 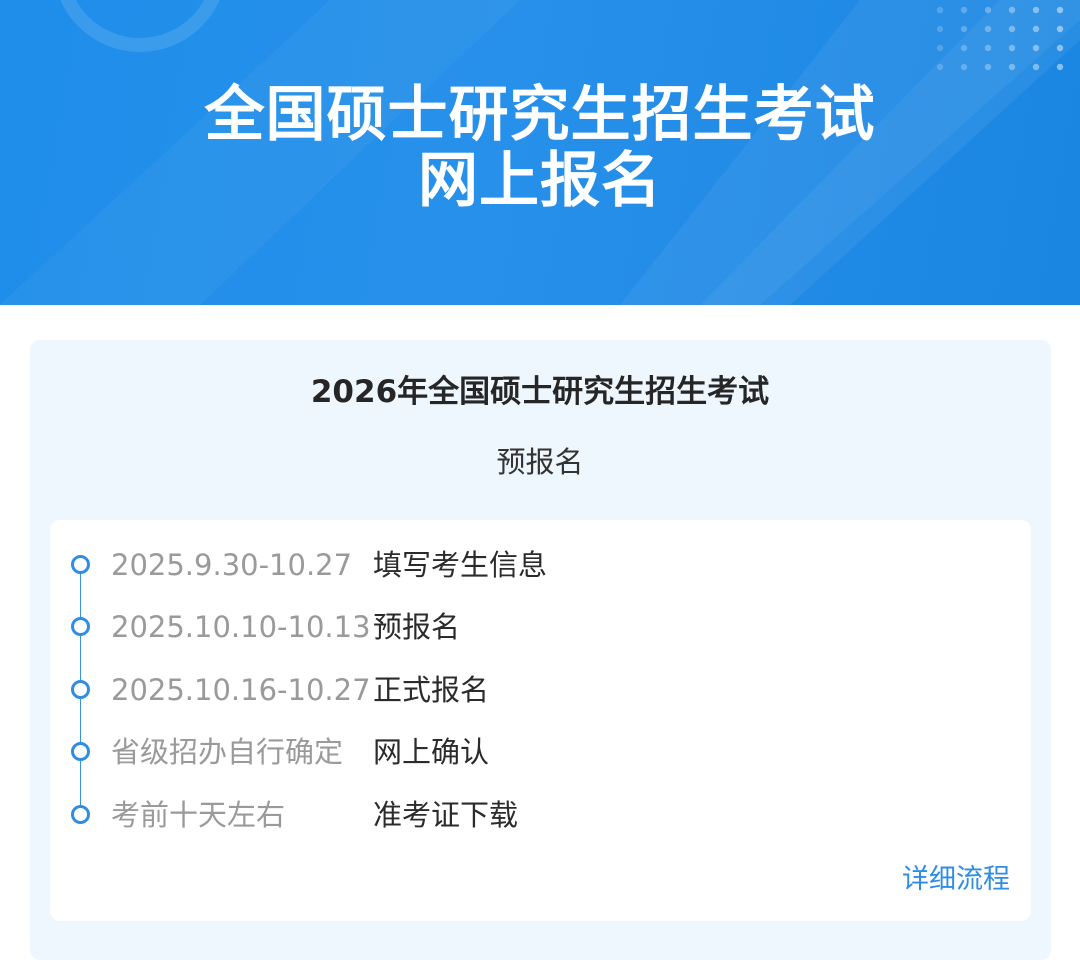 I want to click on timeline-date: 省级招办自行确定, so click(x=227, y=752).